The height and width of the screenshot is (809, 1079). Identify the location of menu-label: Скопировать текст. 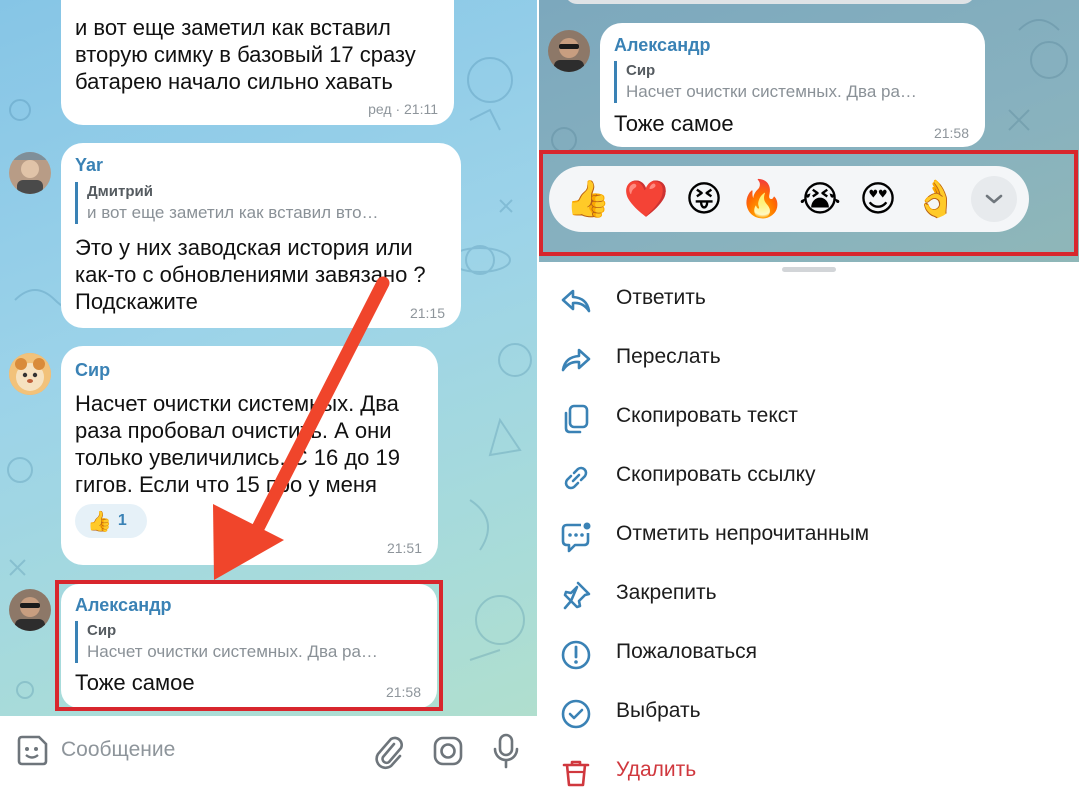
(707, 415).